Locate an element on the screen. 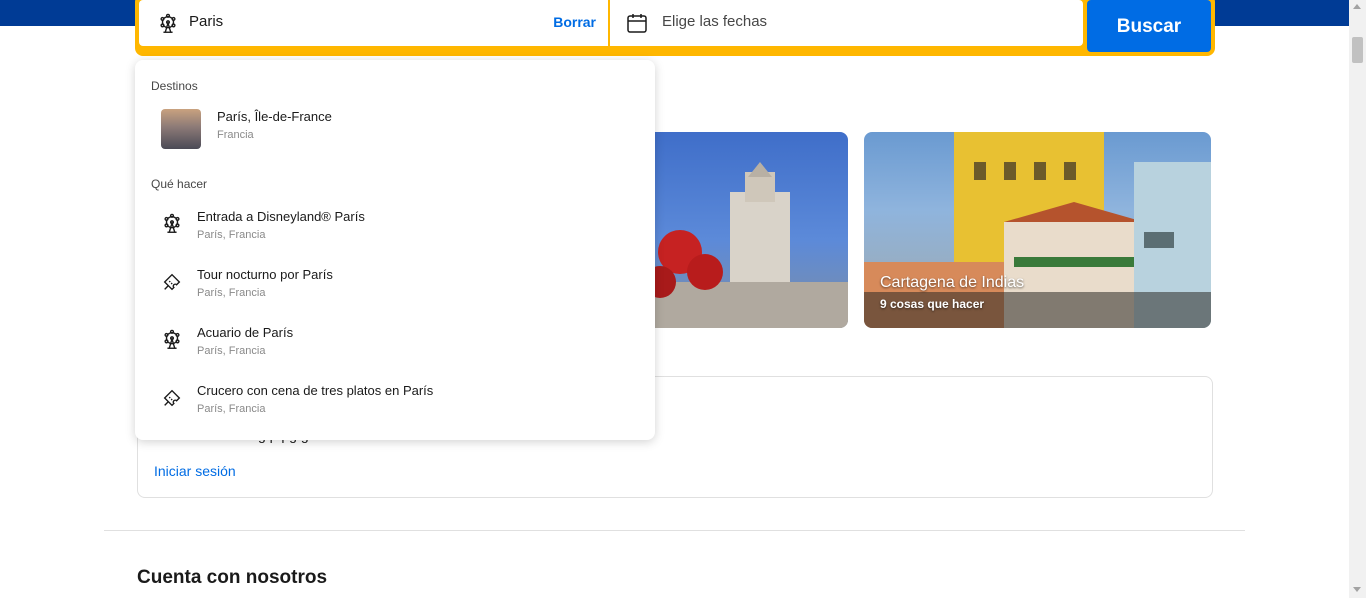  dropdown-activity-item: Tour nocturno por París París, Francia is located at coordinates (395, 293).